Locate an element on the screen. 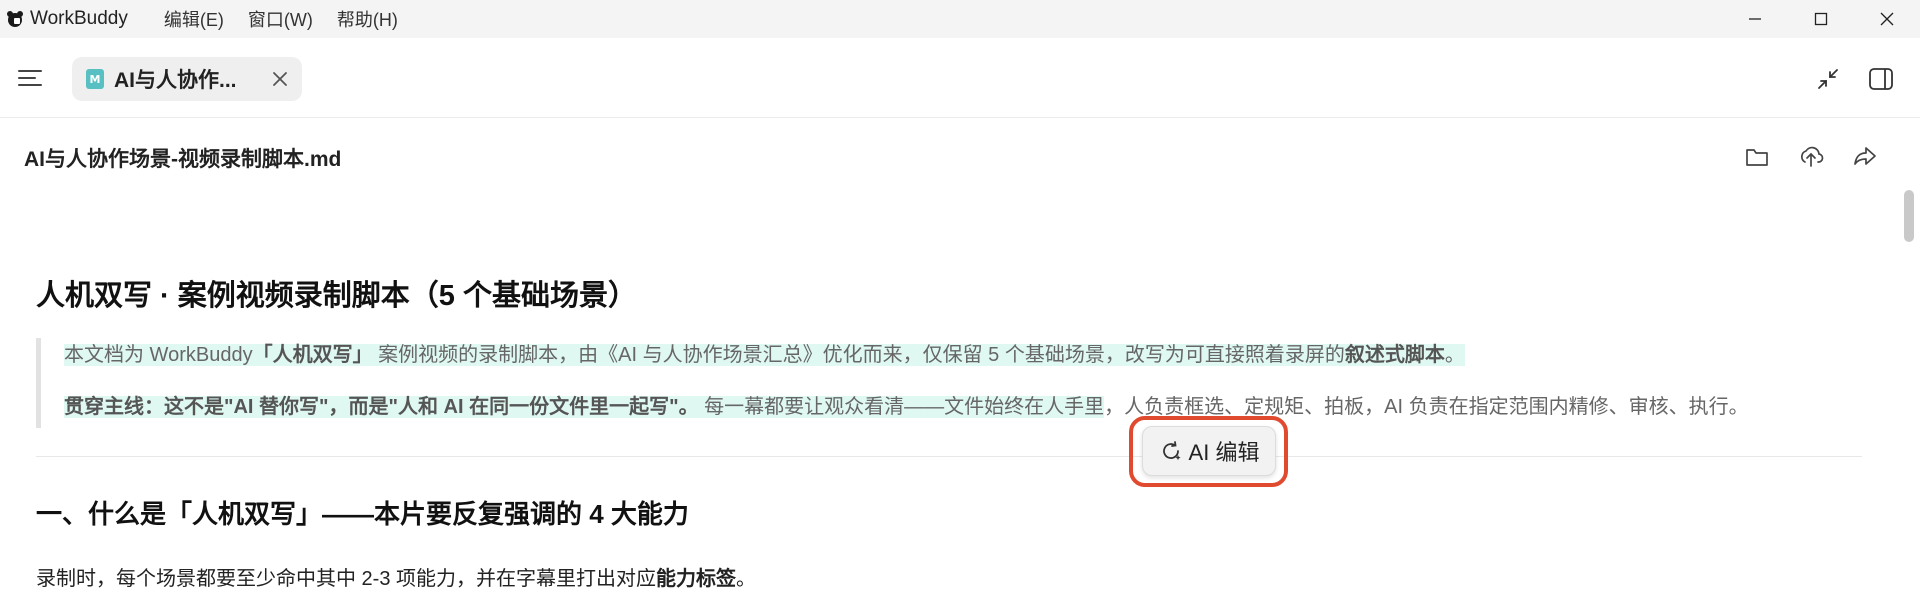  folder-icon is located at coordinates (1757, 157).